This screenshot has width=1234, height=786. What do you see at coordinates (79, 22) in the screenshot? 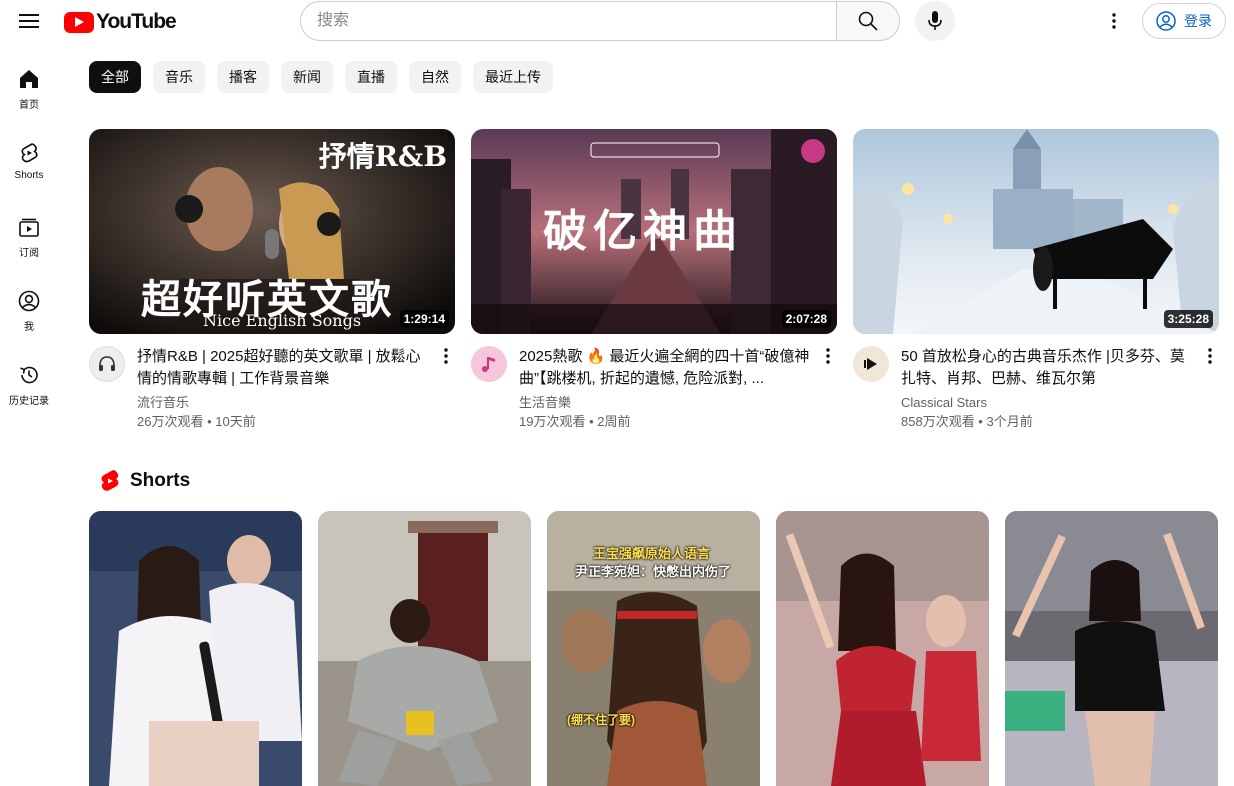
I see `youtube-play-icon` at bounding box center [79, 22].